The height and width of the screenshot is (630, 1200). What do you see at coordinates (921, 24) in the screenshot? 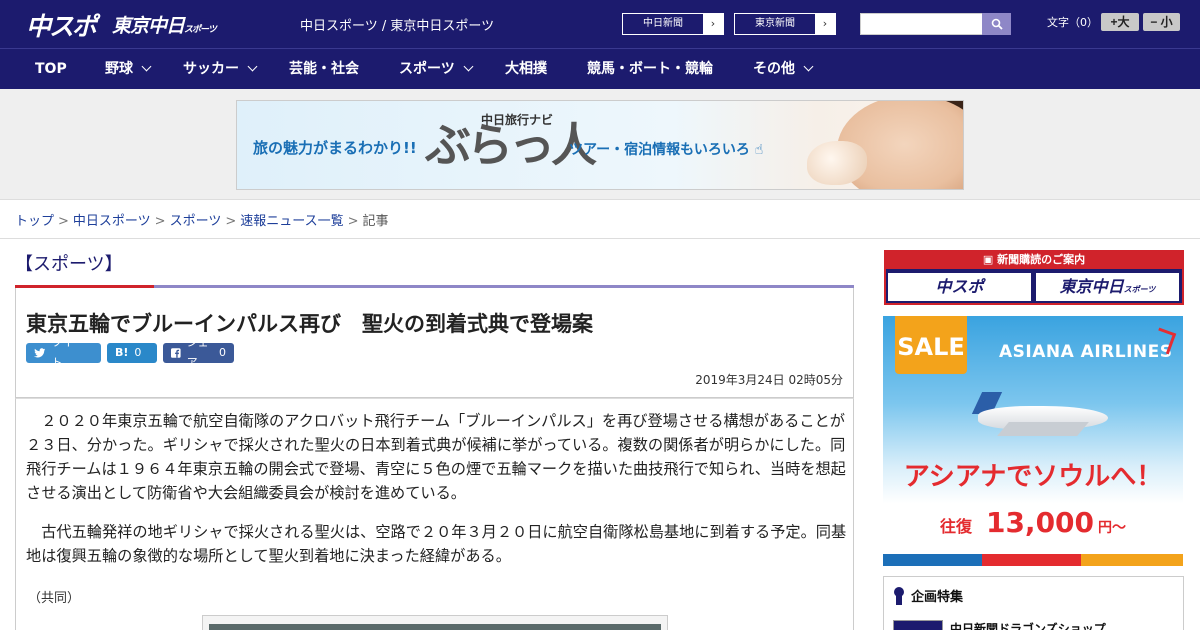
I see `search-input` at bounding box center [921, 24].